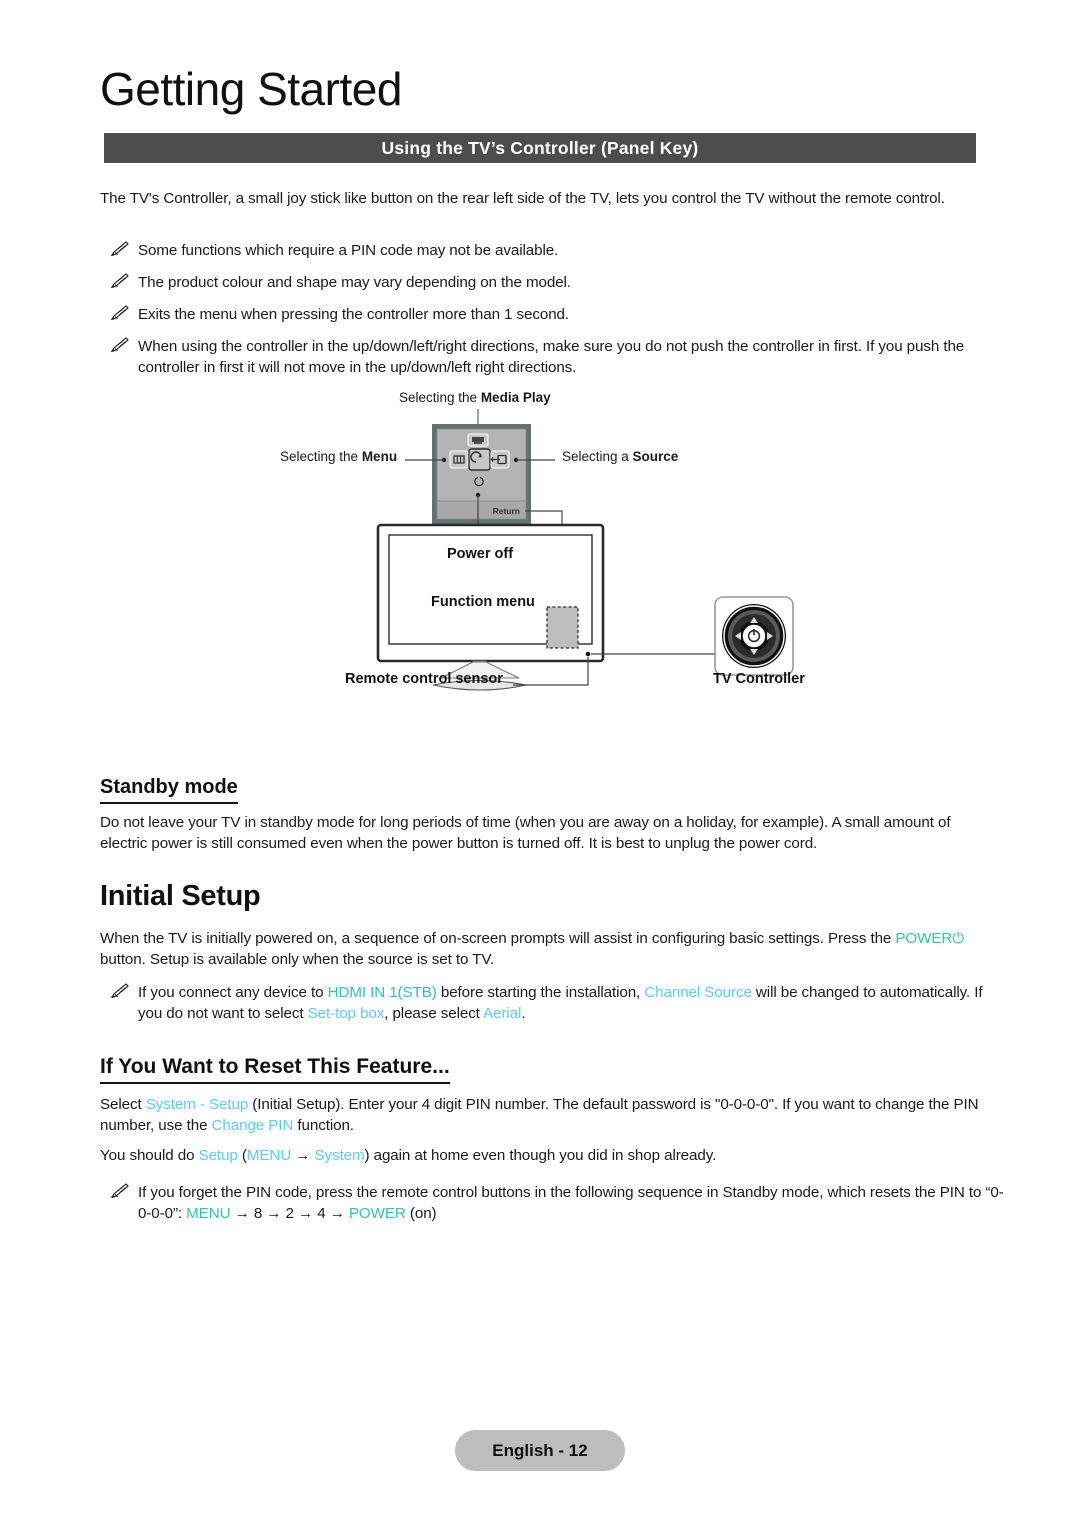 Image resolution: width=1080 pixels, height=1519 pixels. What do you see at coordinates (321, 1213) in the screenshot?
I see `digit-4: 4` at bounding box center [321, 1213].